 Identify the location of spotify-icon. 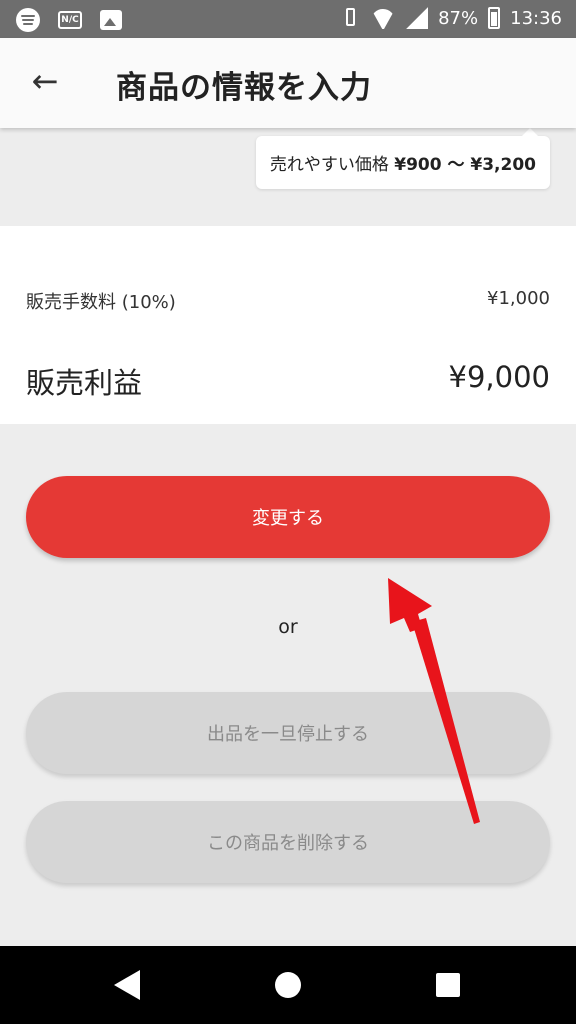
(28, 20).